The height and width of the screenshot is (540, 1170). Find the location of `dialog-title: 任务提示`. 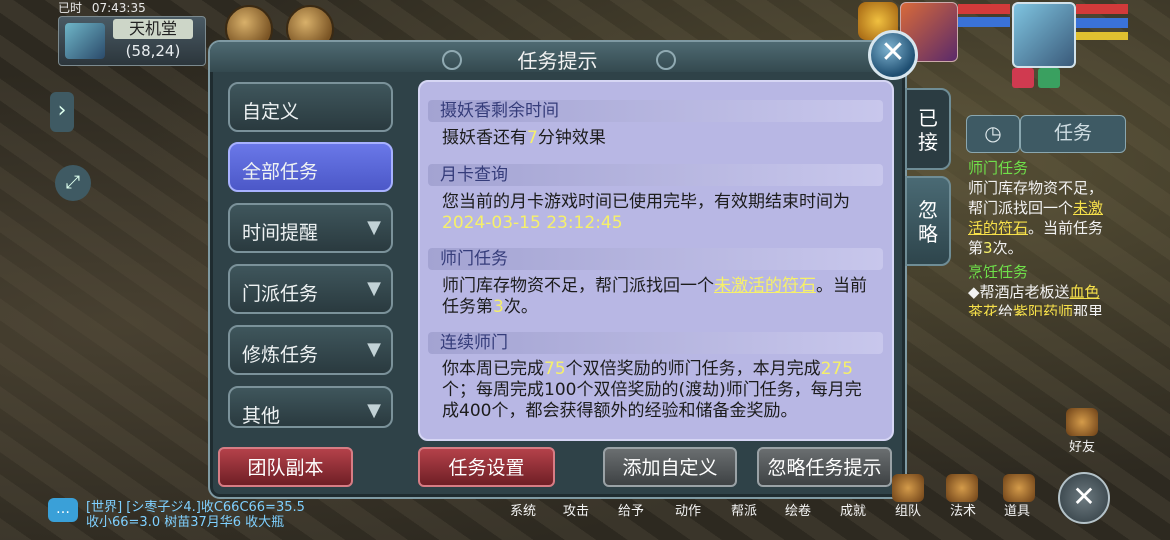

dialog-title: 任务提示 is located at coordinates (557, 61).